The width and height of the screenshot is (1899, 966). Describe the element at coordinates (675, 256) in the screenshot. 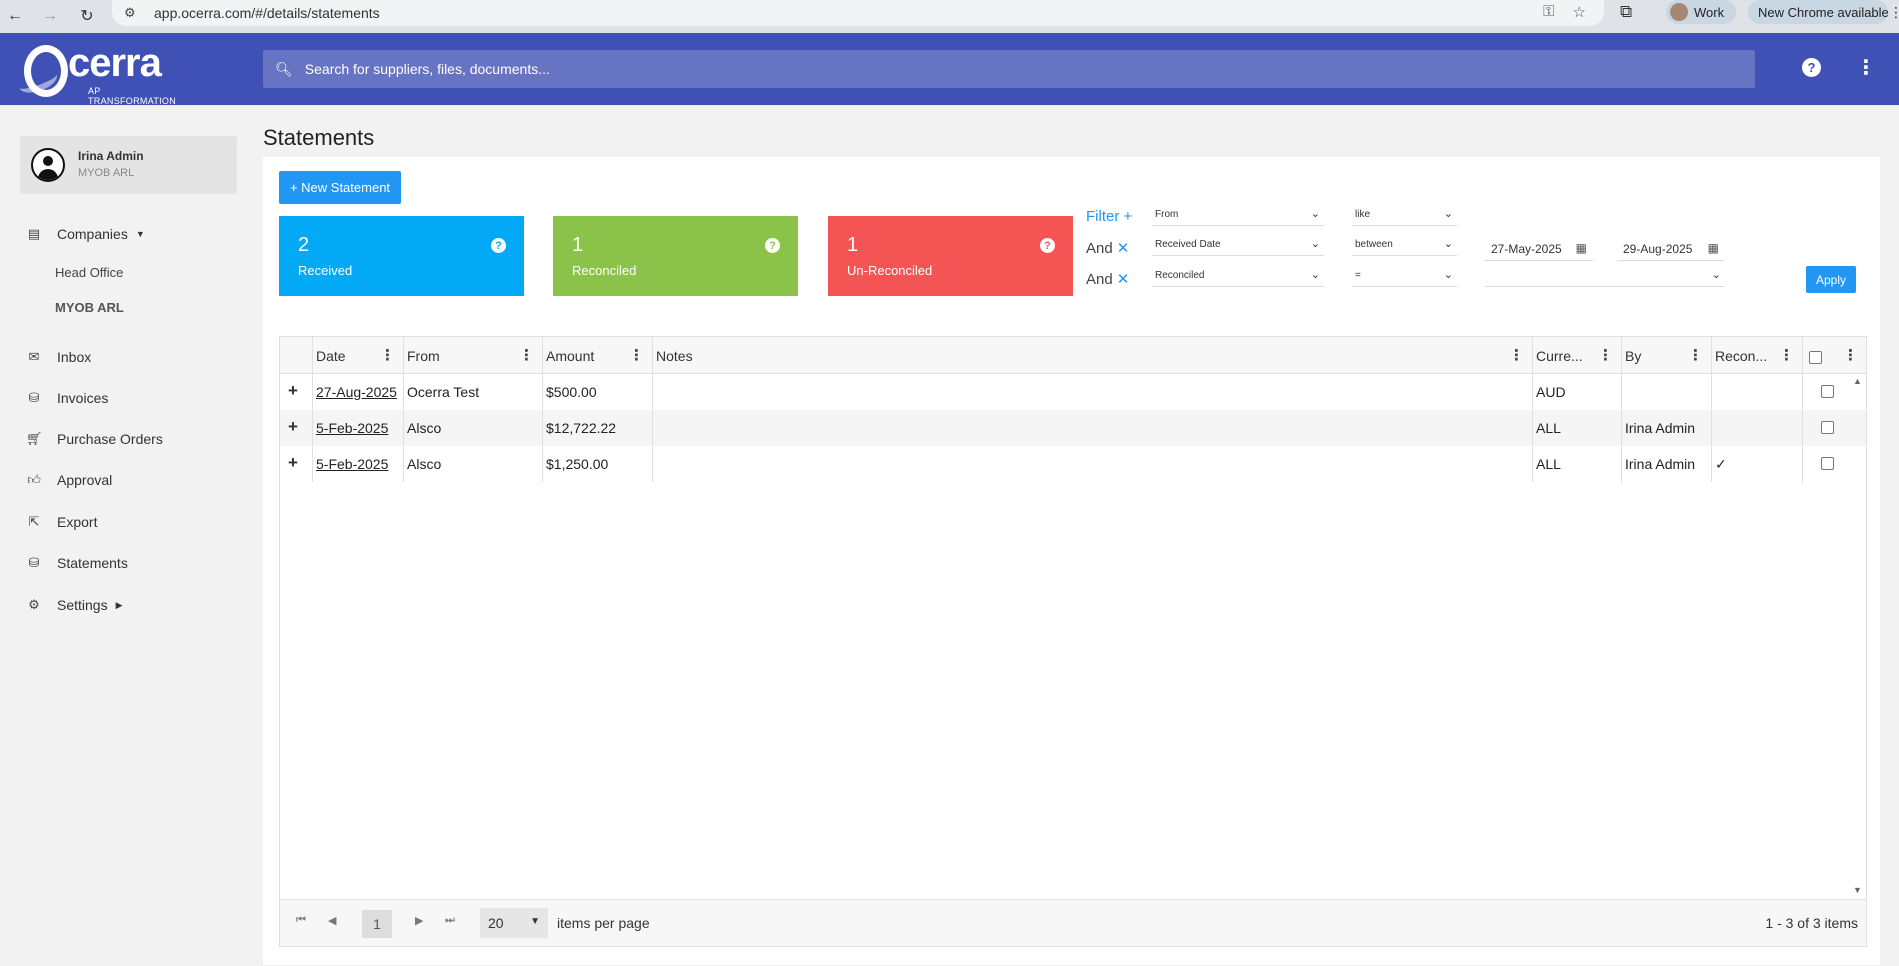

I see `tile-reconciled: 1 Reconciled ?` at that location.